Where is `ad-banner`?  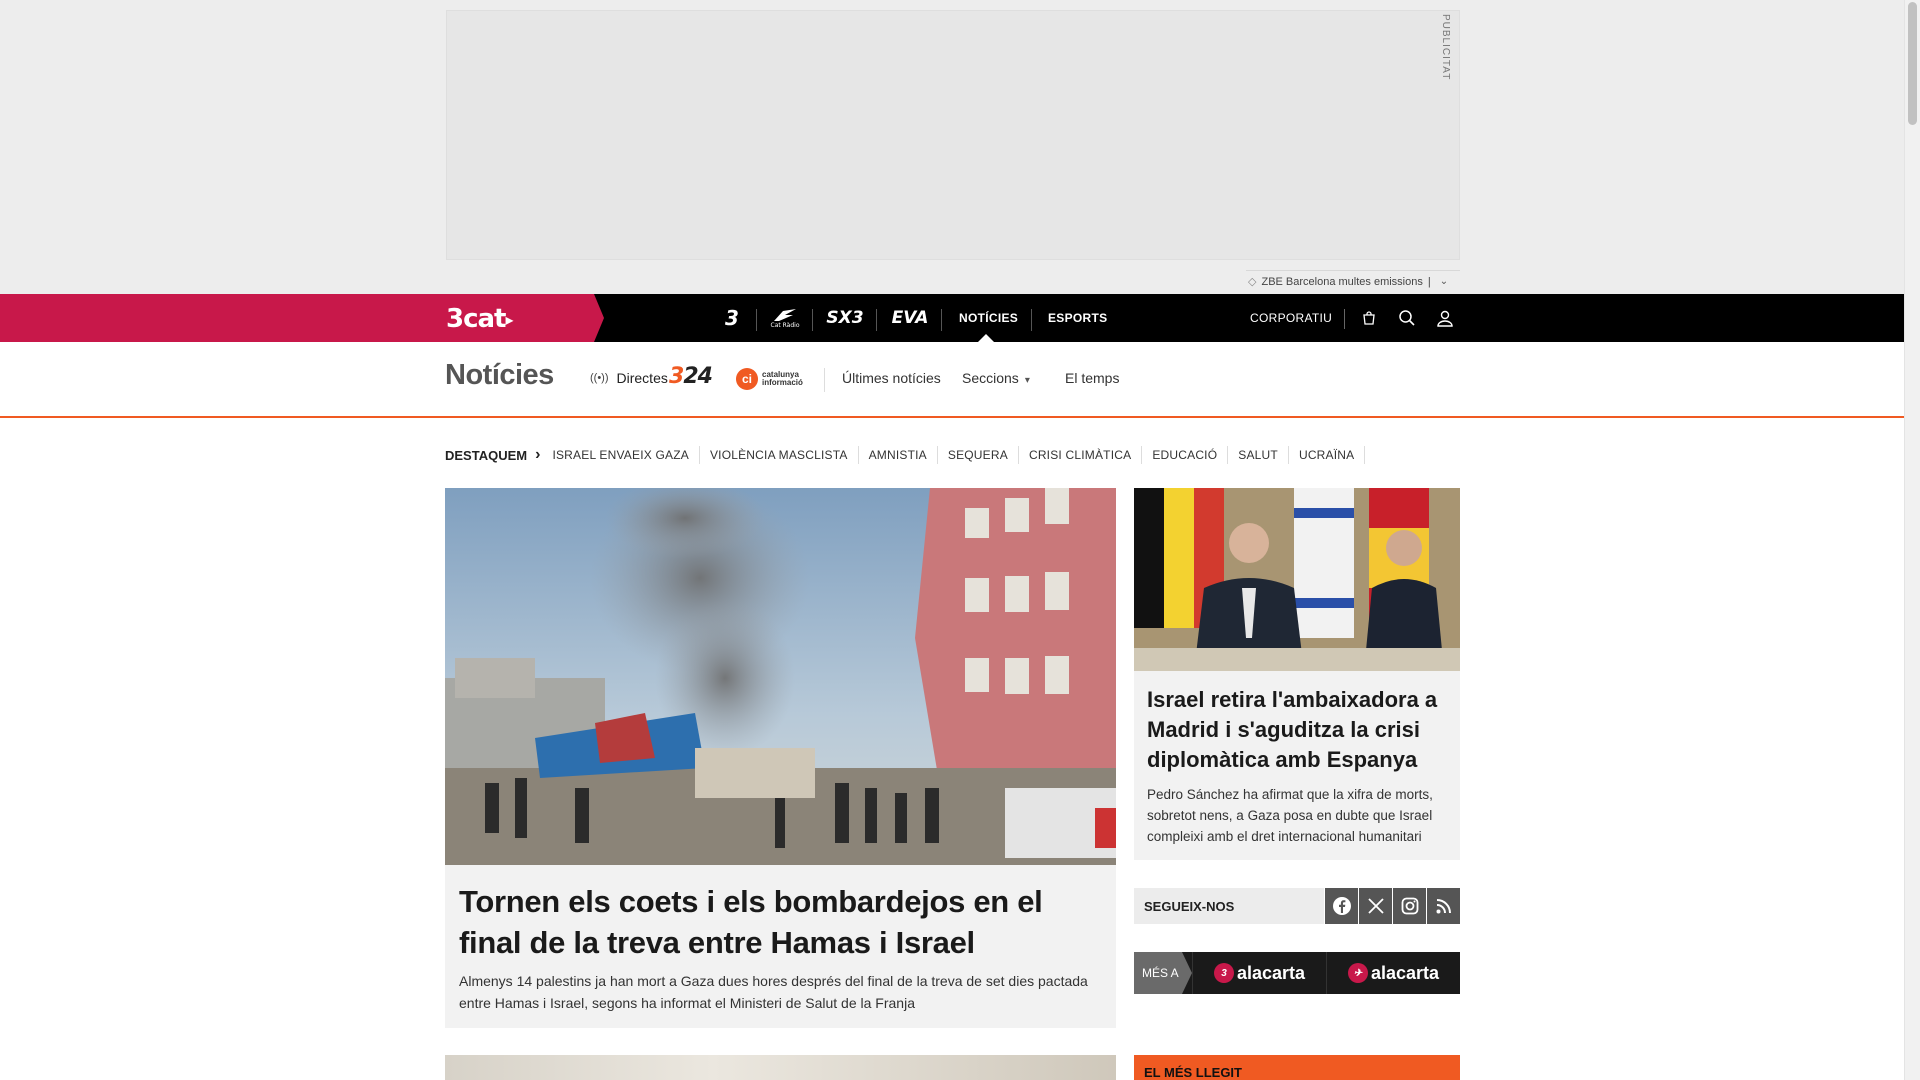
ad-banner is located at coordinates (953, 135).